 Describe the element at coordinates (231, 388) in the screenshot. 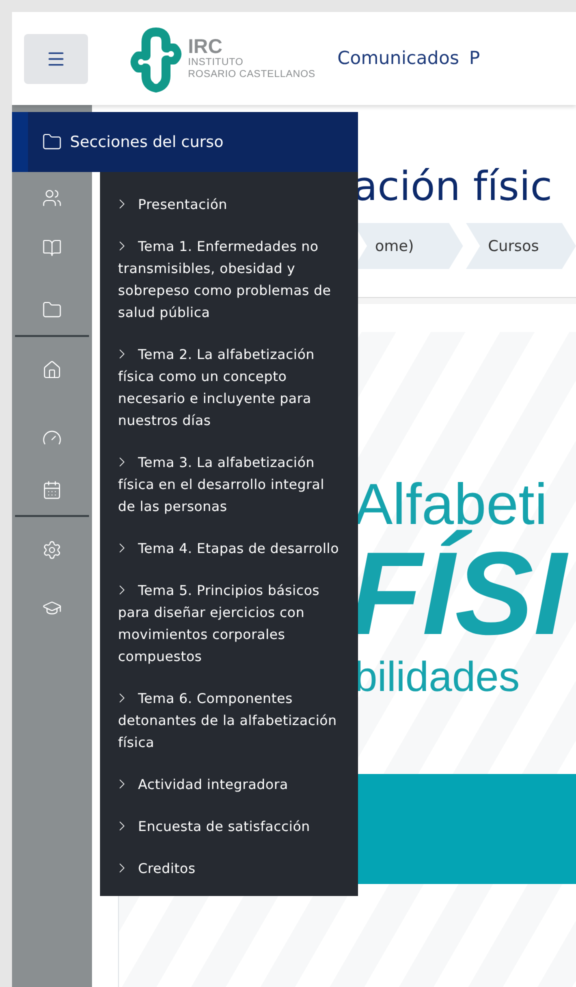

I see `section-link: Tema 2. La alfabetización física como un concepto necesario e incluyente para nuestros días` at that location.